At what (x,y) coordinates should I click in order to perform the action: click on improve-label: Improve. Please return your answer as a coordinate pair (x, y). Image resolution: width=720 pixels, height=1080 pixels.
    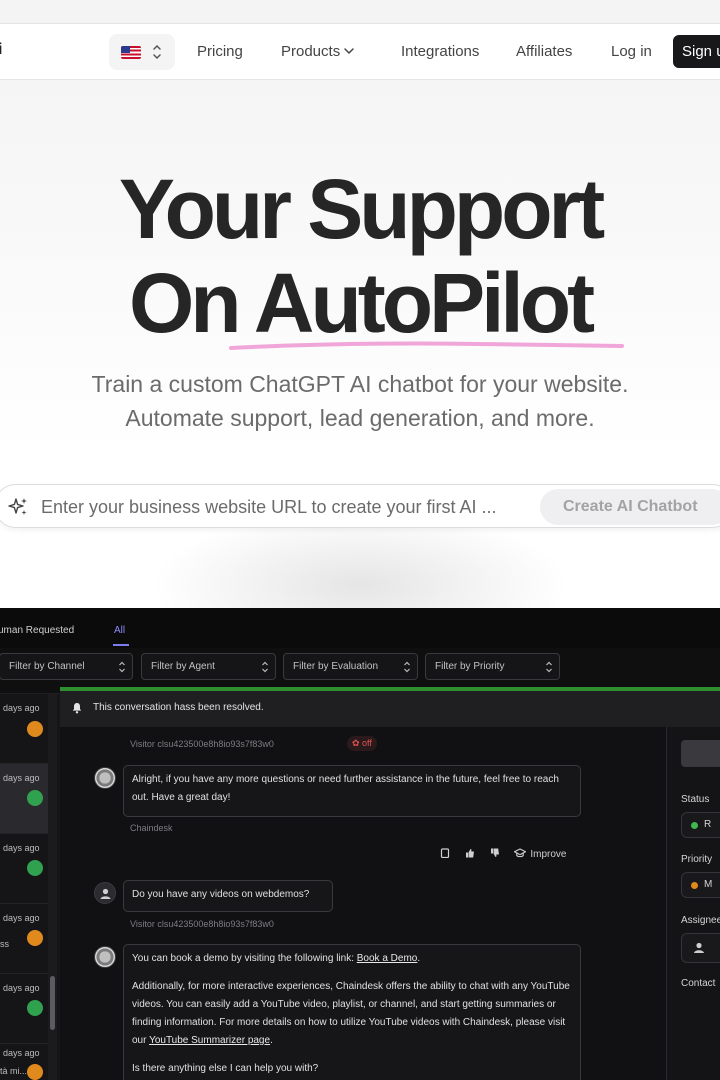
    Looking at the image, I should click on (548, 854).